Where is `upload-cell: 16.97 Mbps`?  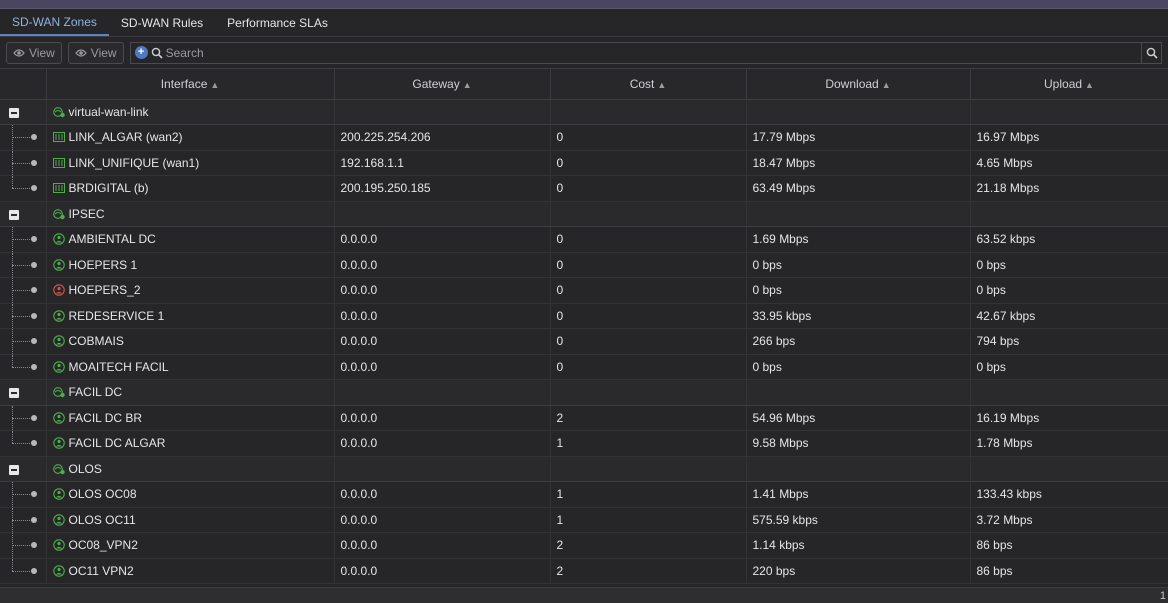
upload-cell: 16.97 Mbps is located at coordinates (1069, 137).